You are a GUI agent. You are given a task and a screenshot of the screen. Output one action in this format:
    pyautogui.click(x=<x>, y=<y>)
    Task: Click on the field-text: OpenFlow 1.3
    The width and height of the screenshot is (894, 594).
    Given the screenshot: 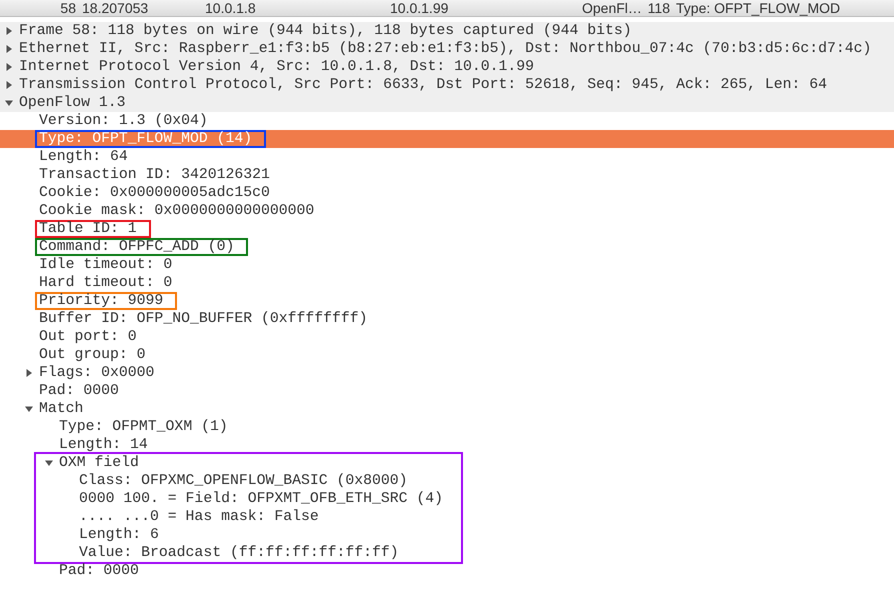 What is the action you would take?
    pyautogui.click(x=72, y=103)
    